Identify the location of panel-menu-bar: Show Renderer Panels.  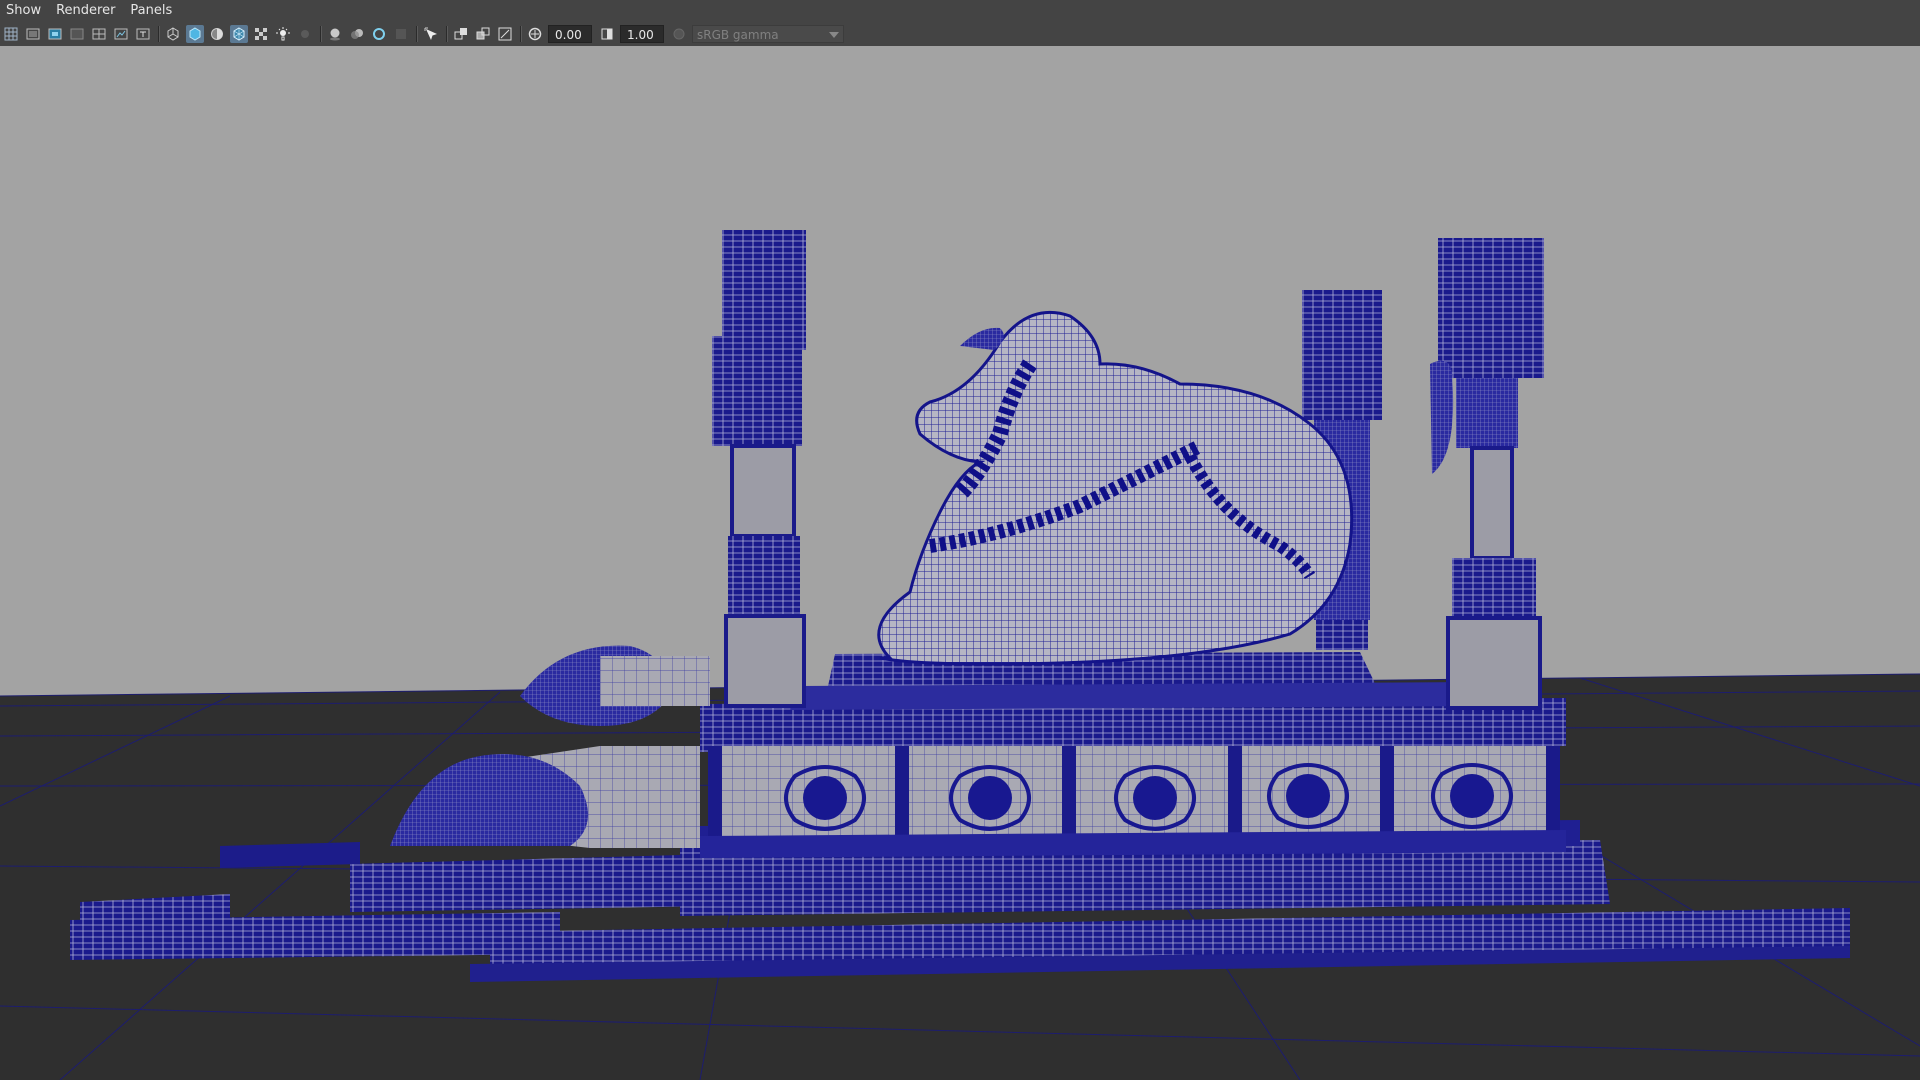
(960, 11).